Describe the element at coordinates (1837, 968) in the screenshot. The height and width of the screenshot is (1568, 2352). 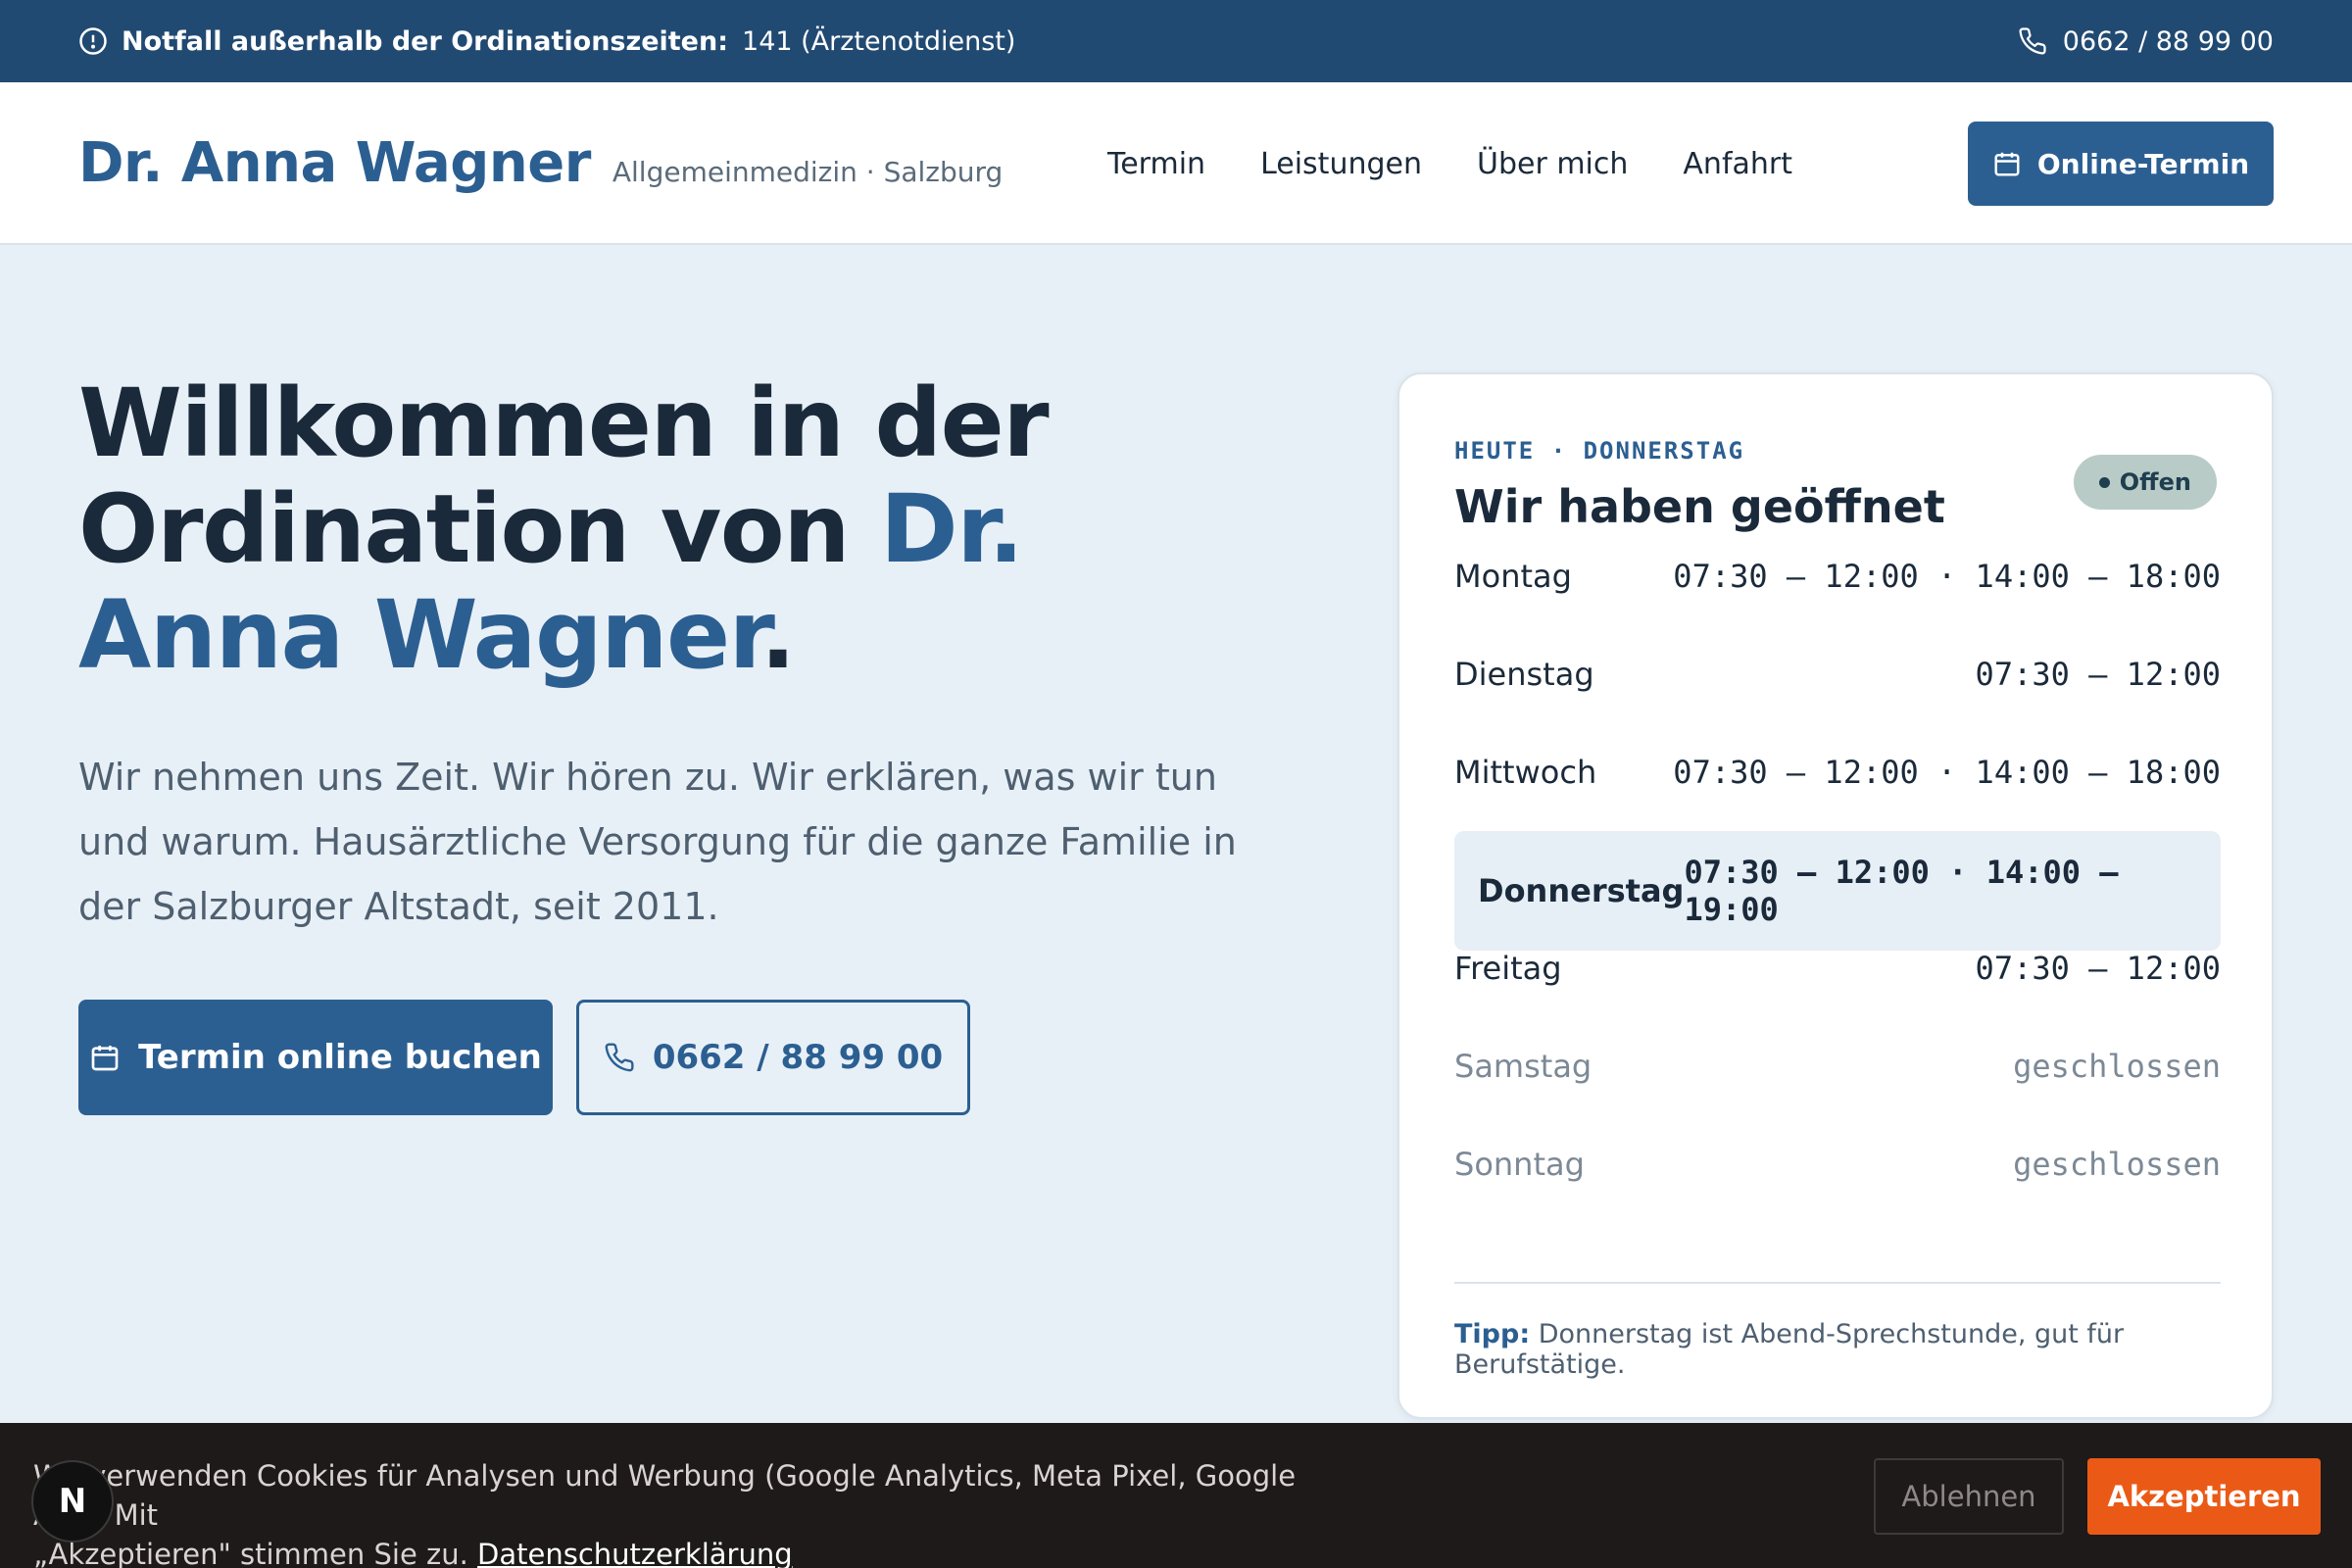
I see `hours-row-freitag: Freitag 07:30 – 12:00` at that location.